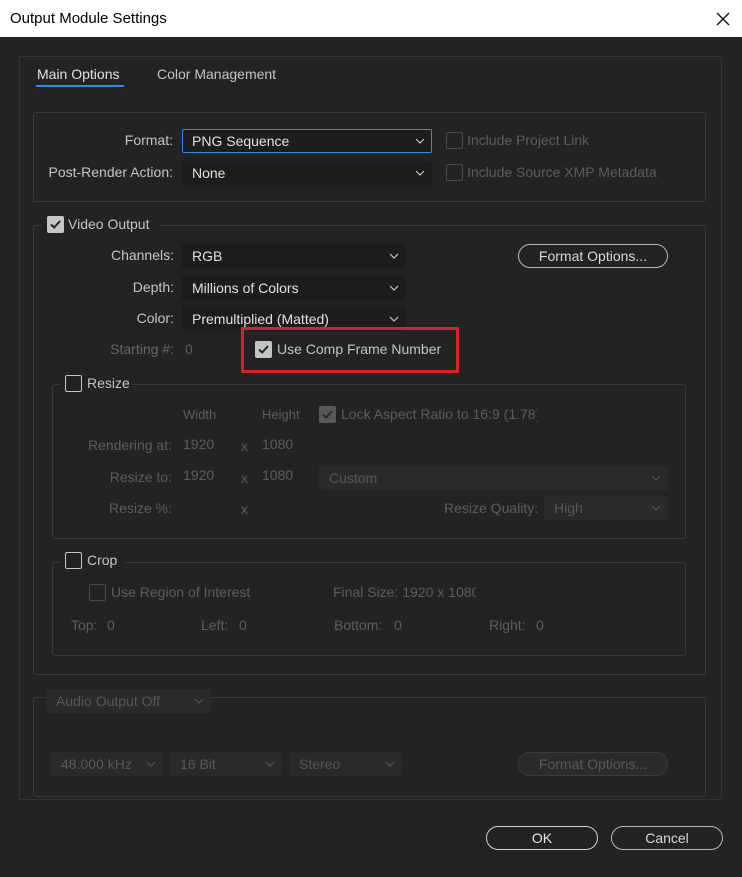 The image size is (742, 877). I want to click on crop-checkbox, so click(73, 560).